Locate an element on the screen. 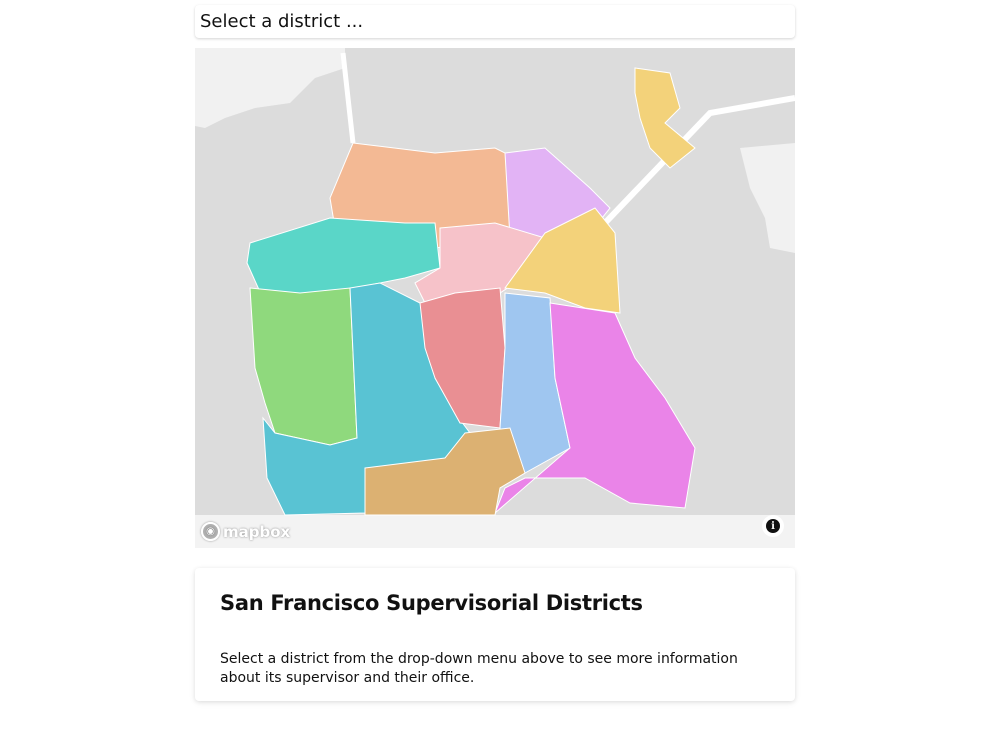  mapbox-icon: ◉ is located at coordinates (210, 531).